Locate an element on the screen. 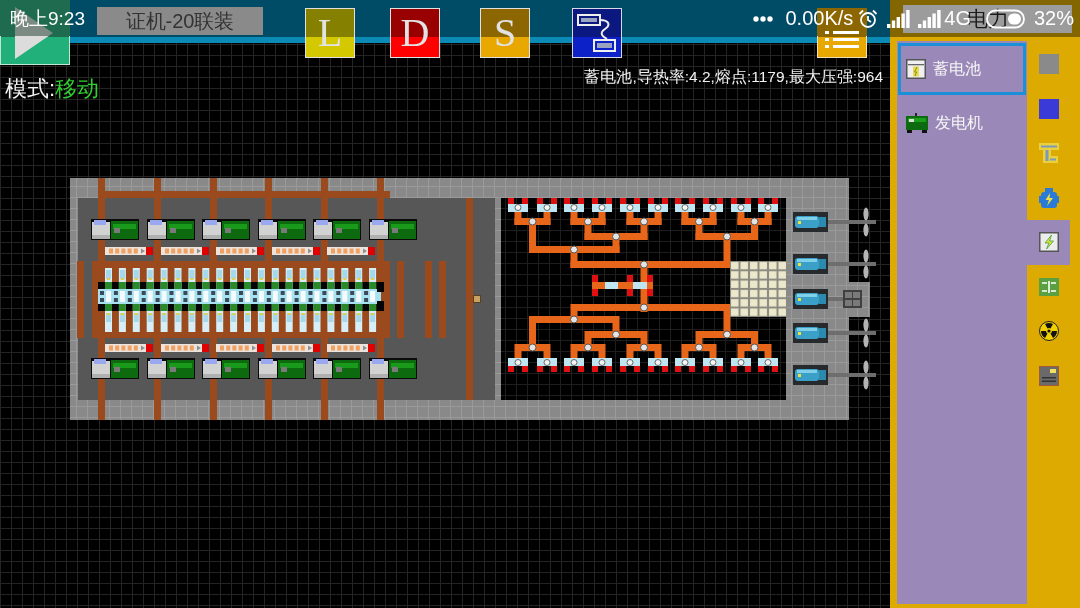 This screenshot has height=608, width=1080. lightning-icon is located at coordinates (1048, 242).